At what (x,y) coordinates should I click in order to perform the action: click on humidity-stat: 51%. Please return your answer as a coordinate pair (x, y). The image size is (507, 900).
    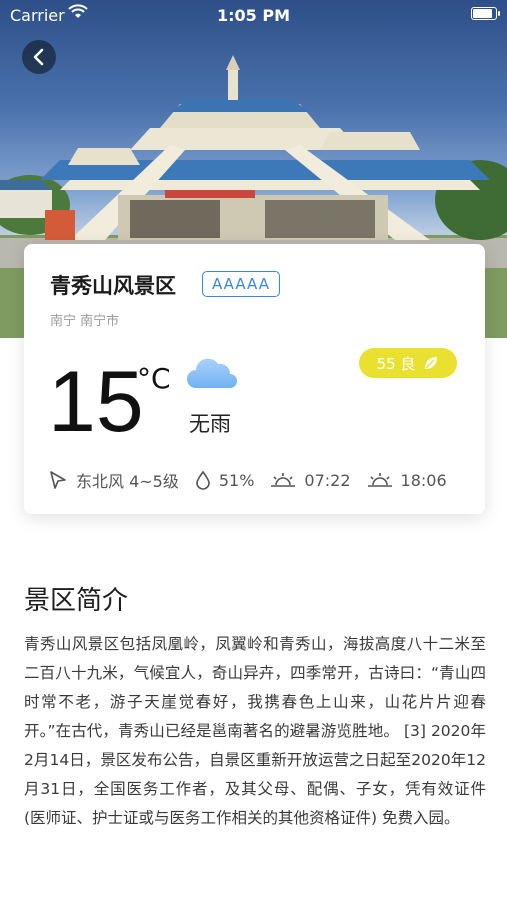
    Looking at the image, I should click on (225, 480).